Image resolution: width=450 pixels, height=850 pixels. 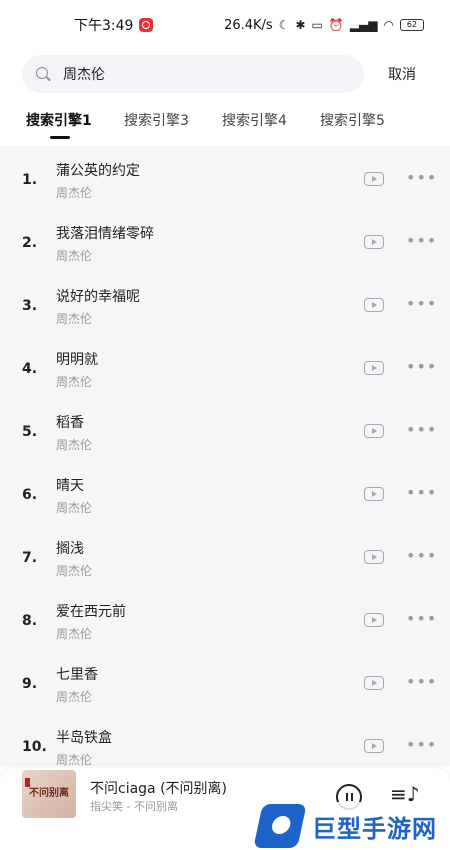 What do you see at coordinates (30, 495) in the screenshot?
I see `song-index: 6.` at bounding box center [30, 495].